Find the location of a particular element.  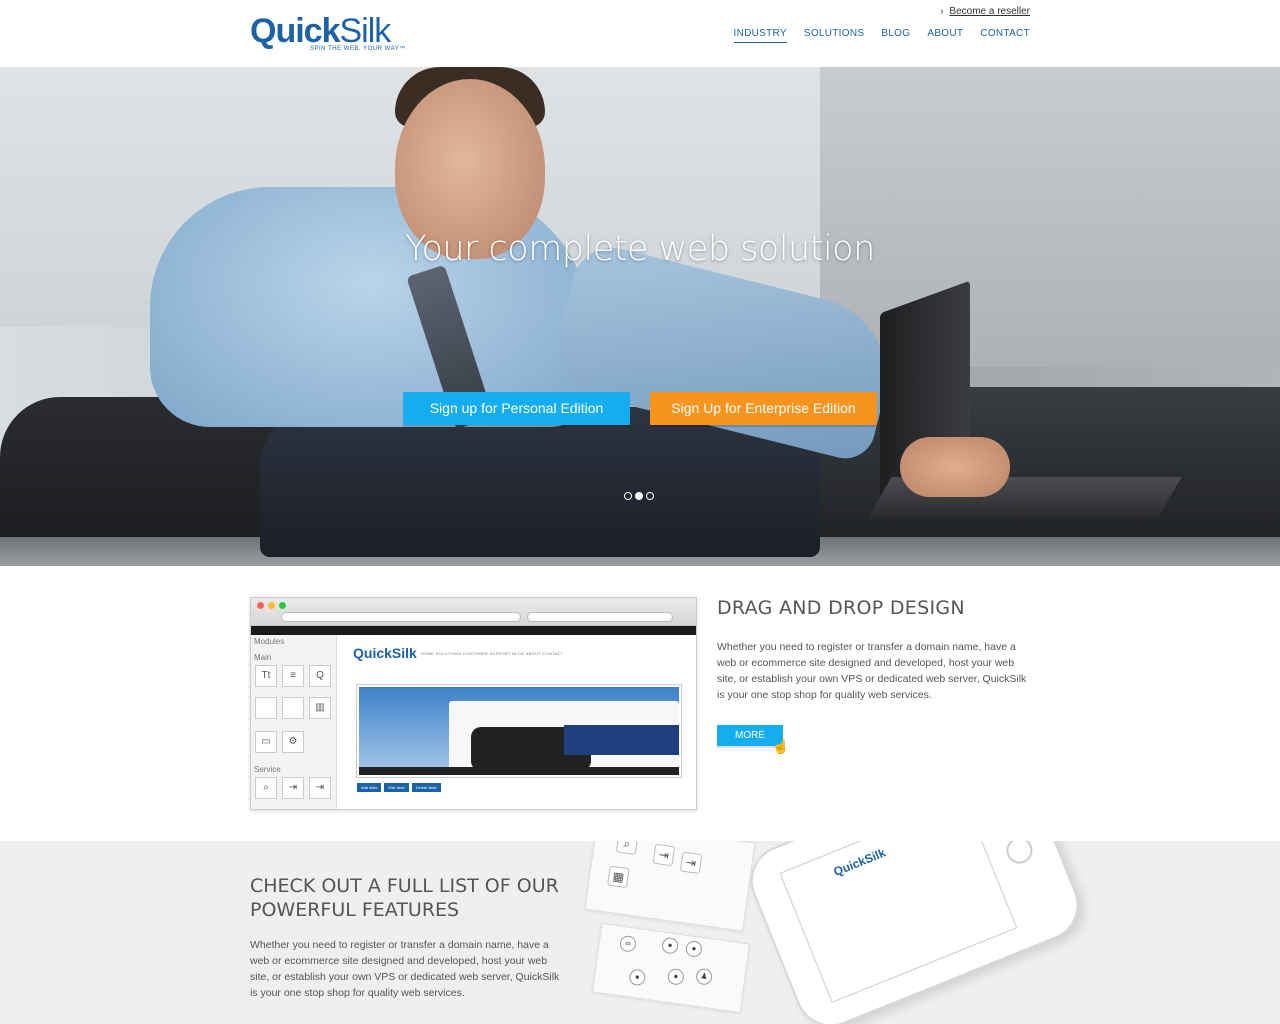

phone-mockup: QuickSilk is located at coordinates (915, 932).